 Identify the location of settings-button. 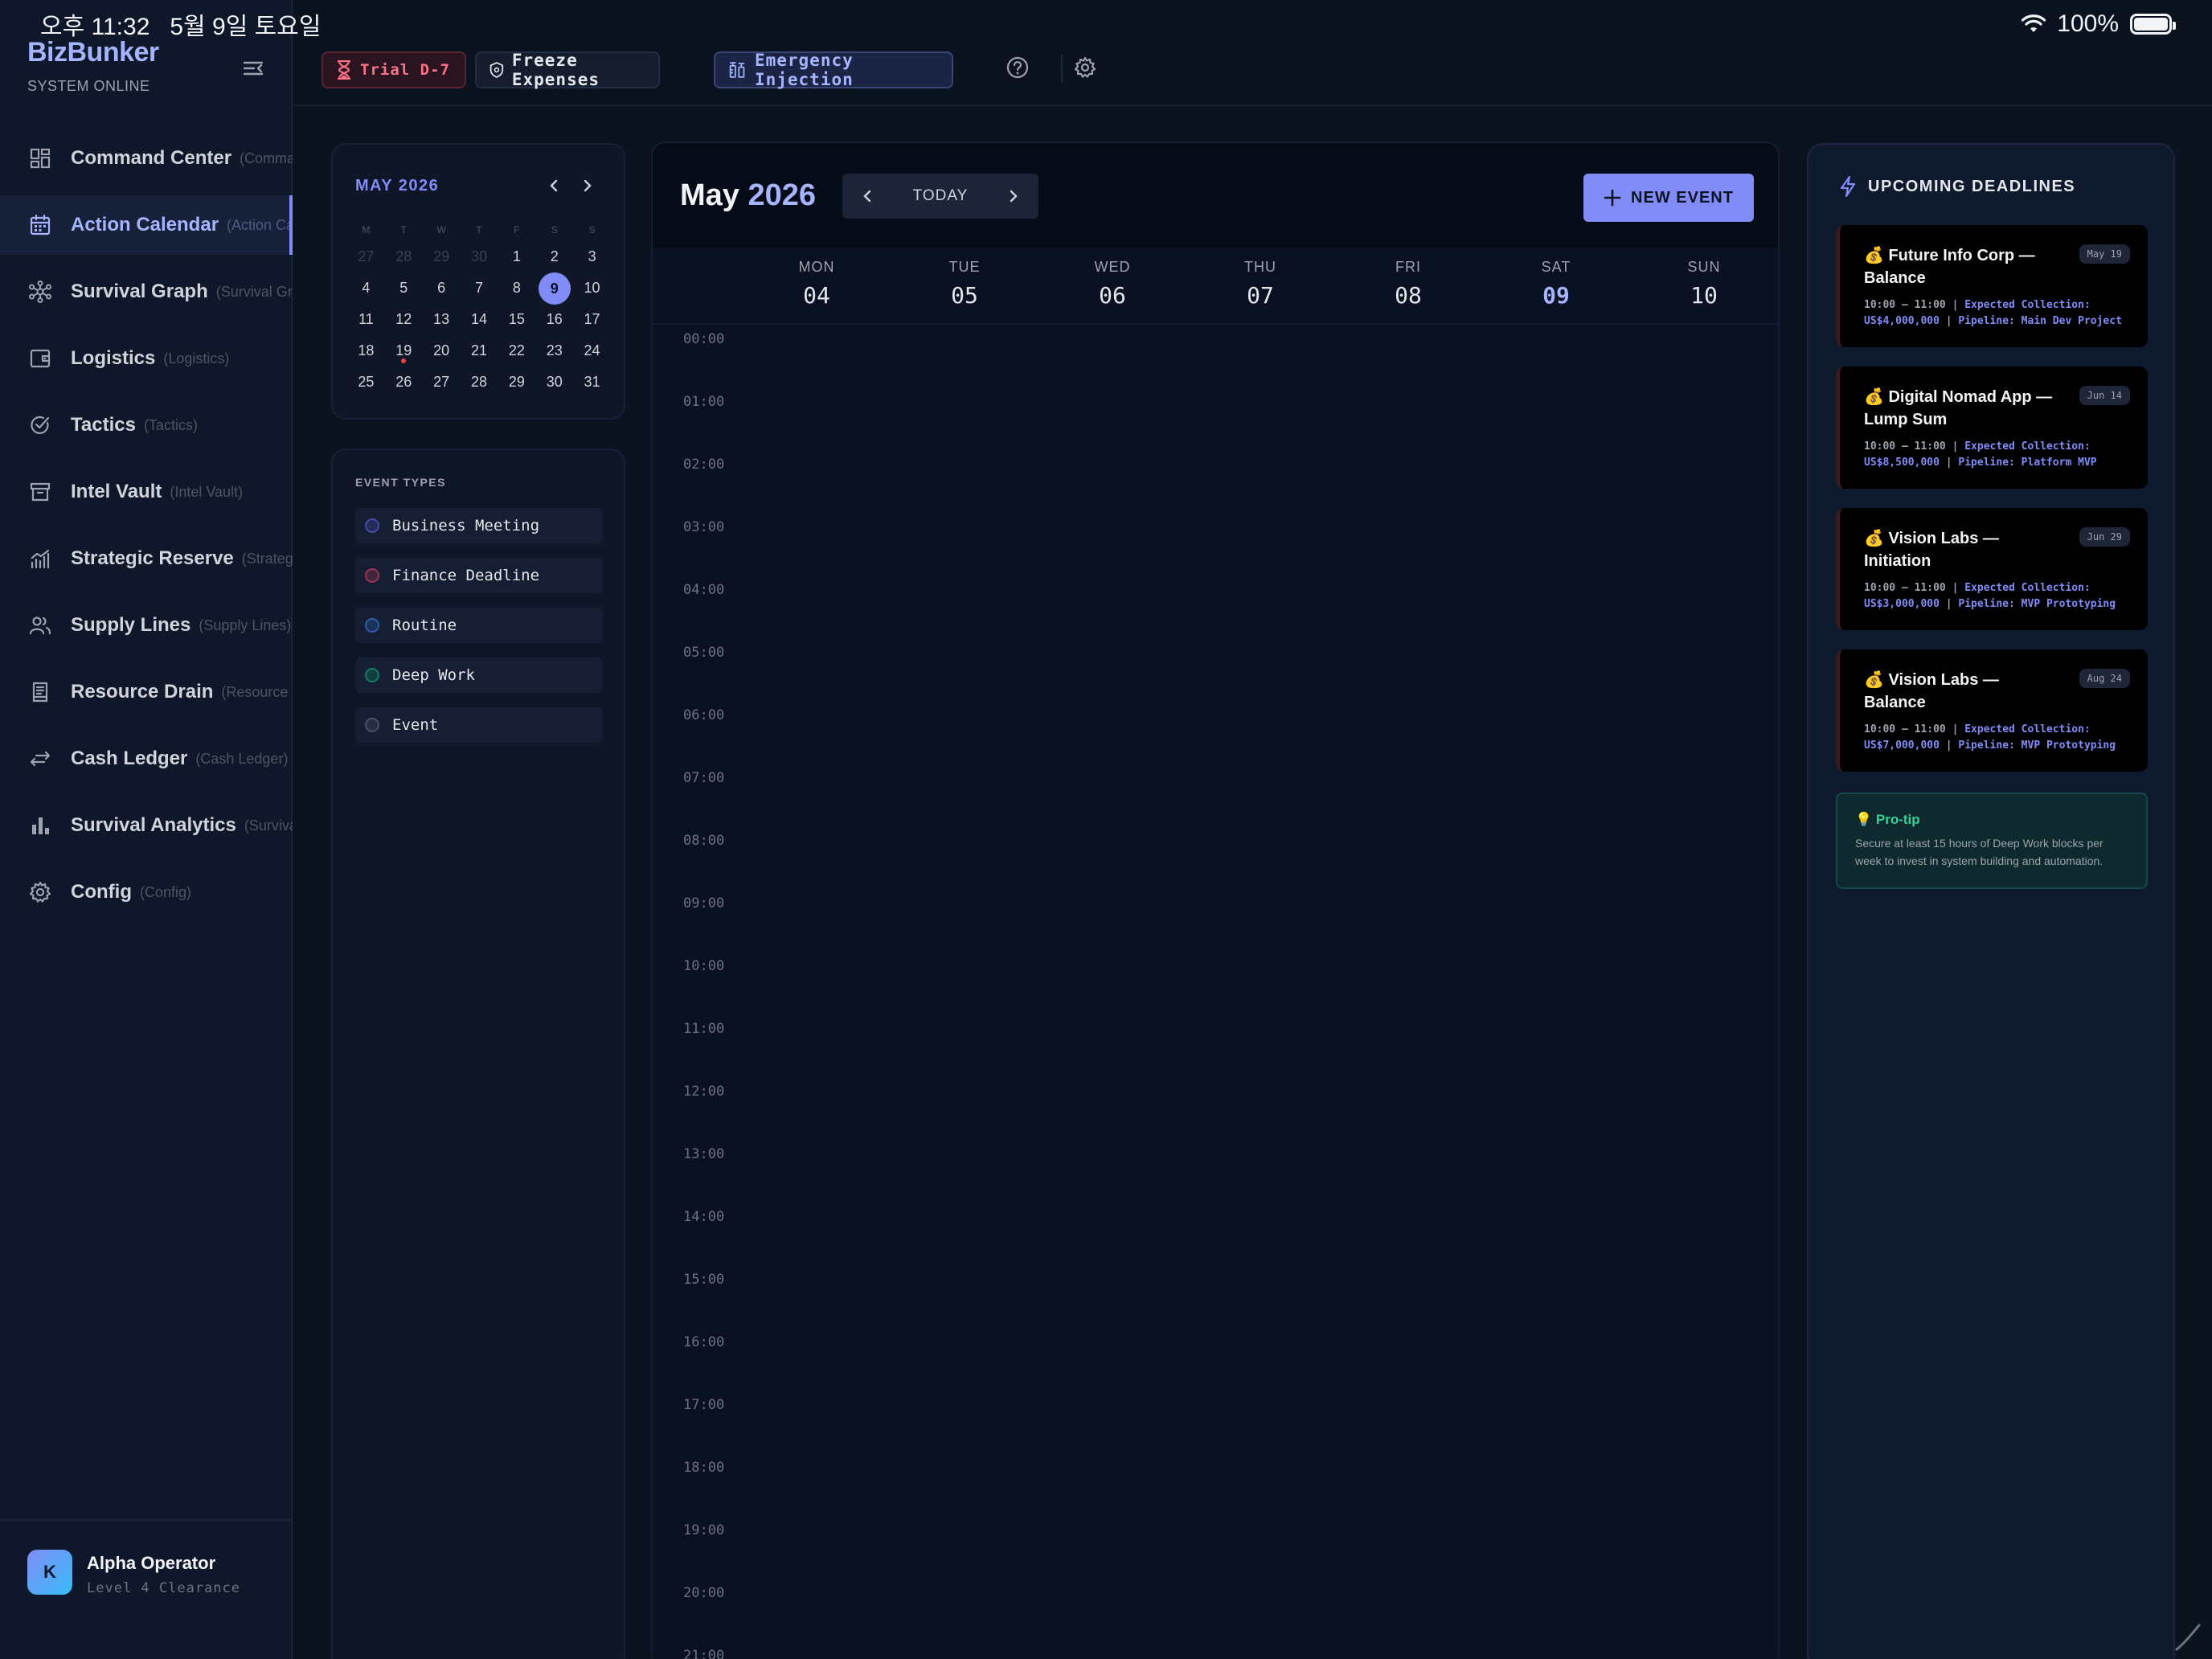
(1085, 67).